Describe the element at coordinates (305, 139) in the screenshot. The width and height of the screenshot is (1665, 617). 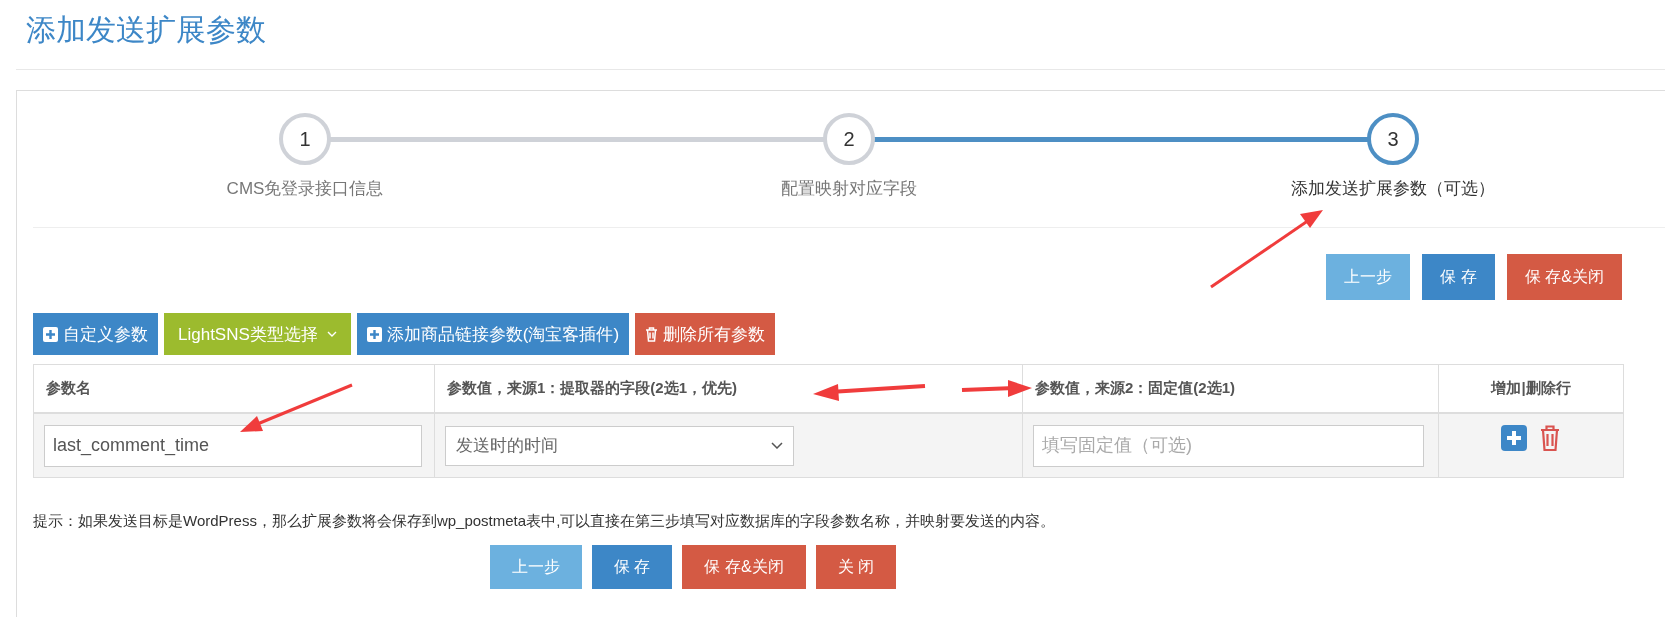
I see `step-circle: 1` at that location.